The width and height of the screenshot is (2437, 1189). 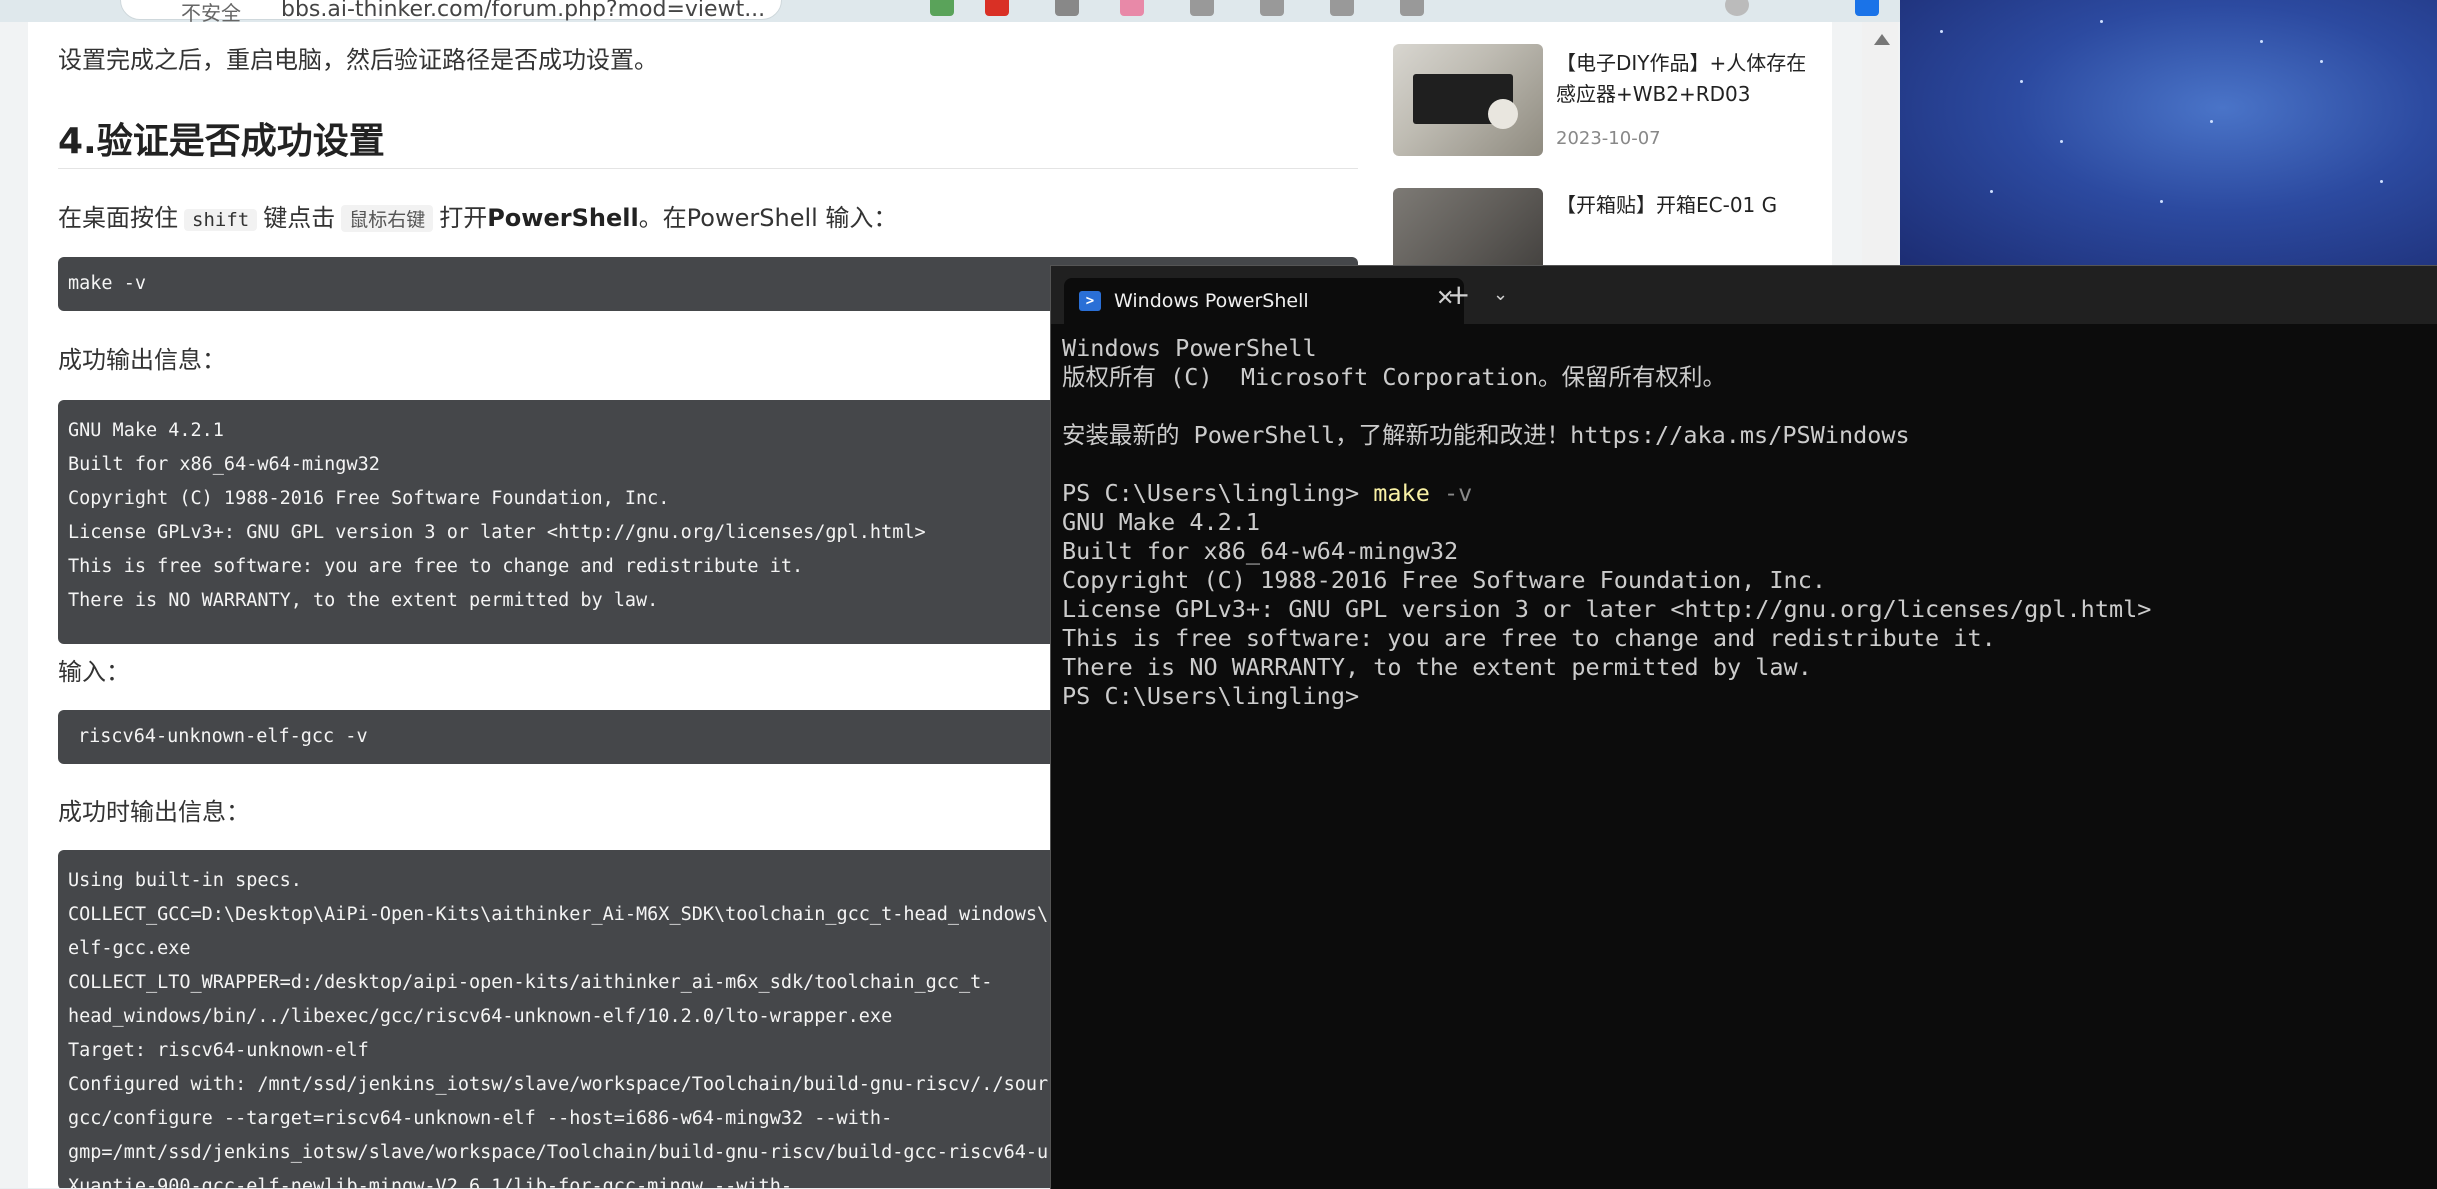 I want to click on scroll-up-arrow-icon, so click(x=1882, y=39).